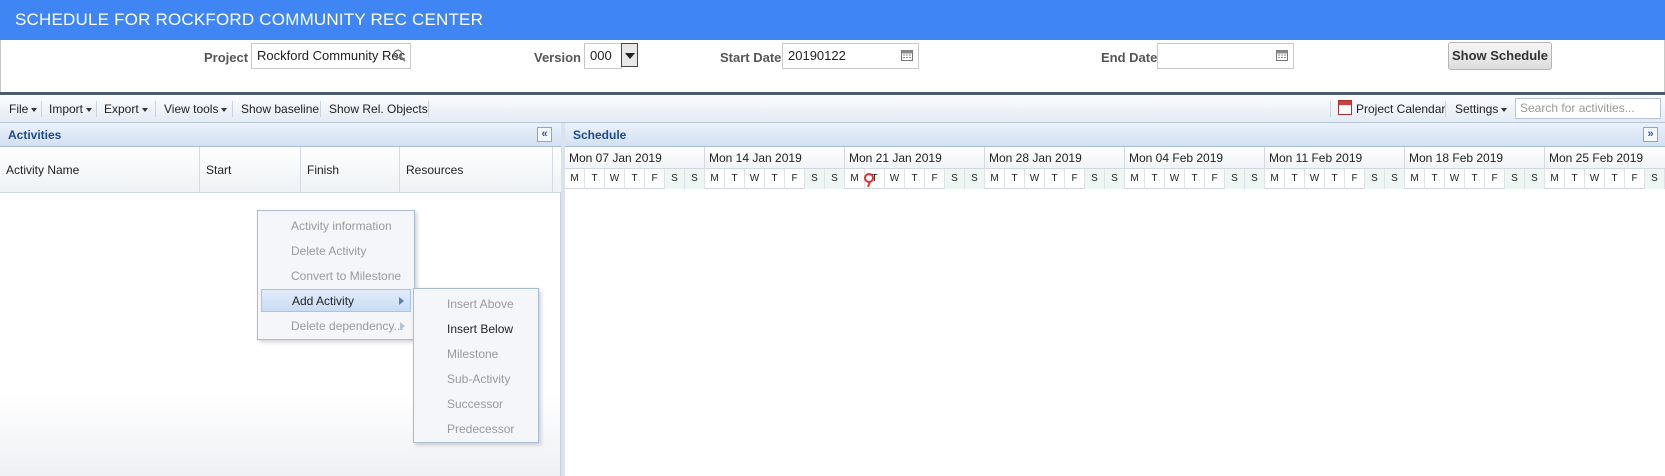  What do you see at coordinates (476, 329) in the screenshot?
I see `submenu-item-insert-below: Insert Below` at bounding box center [476, 329].